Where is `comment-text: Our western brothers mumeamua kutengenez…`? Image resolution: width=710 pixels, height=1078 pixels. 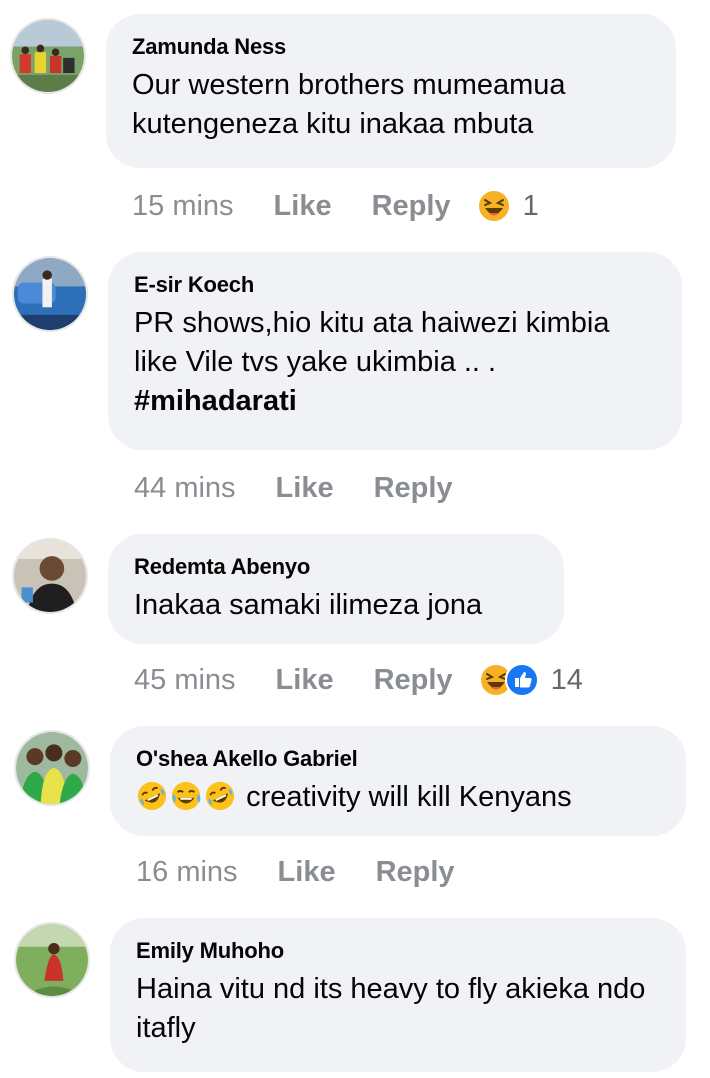
comment-text: Our western brothers mumeamua kutengenez… is located at coordinates (349, 104).